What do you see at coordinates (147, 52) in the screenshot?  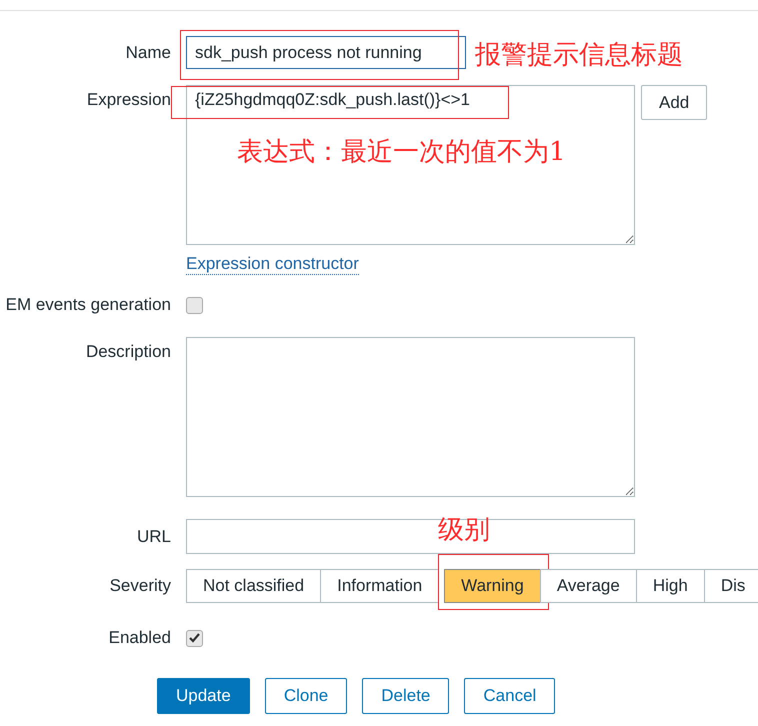 I see `field-label: Name` at bounding box center [147, 52].